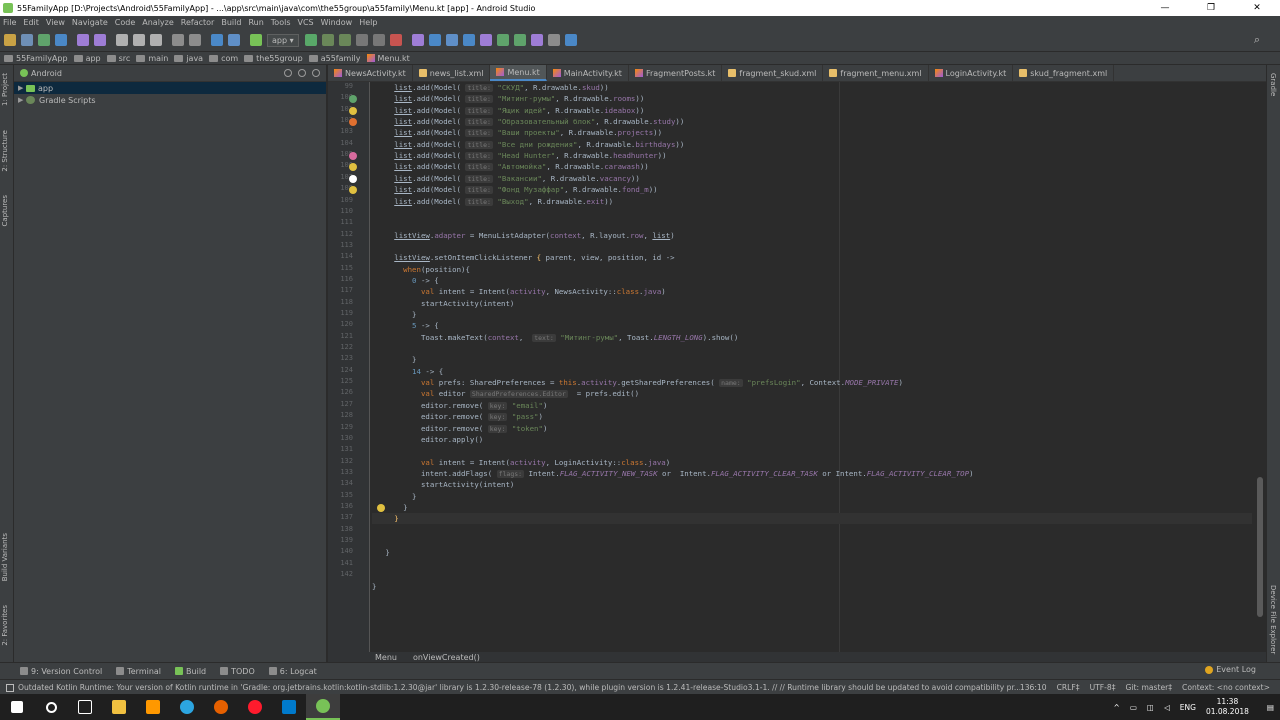 This screenshot has height=720, width=1280. Describe the element at coordinates (323, 707) in the screenshot. I see `taskbar-android-studio` at that location.